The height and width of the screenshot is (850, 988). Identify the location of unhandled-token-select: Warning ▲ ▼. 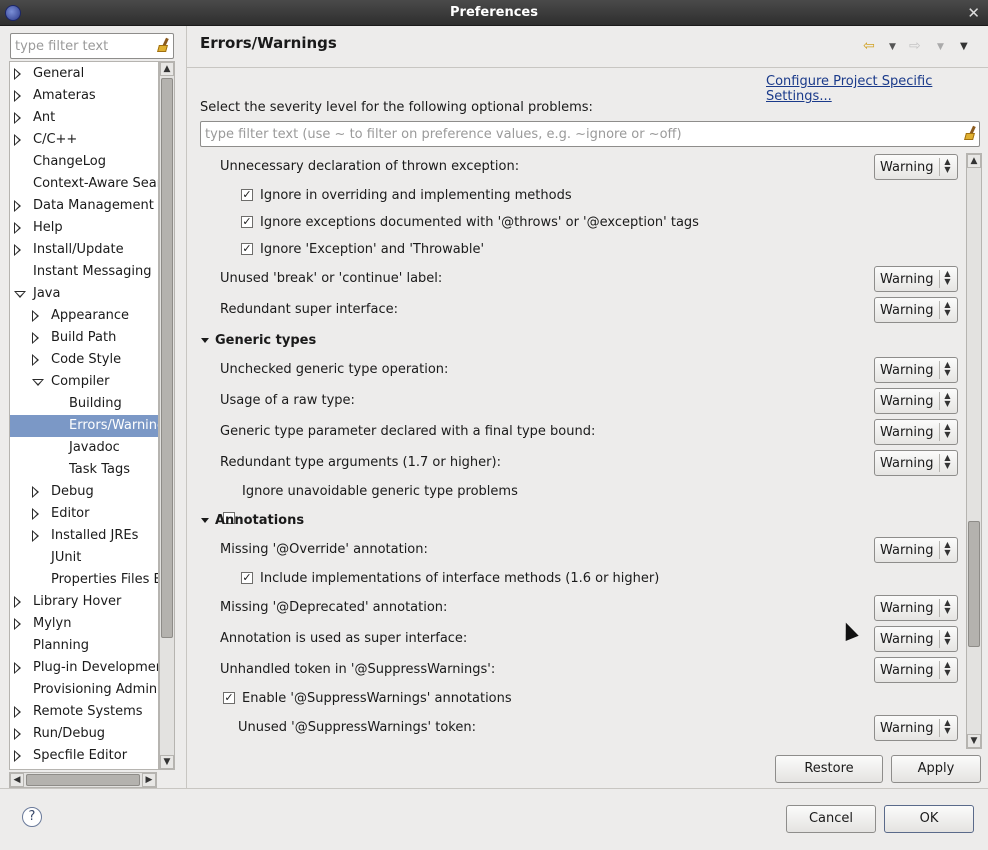
(916, 670).